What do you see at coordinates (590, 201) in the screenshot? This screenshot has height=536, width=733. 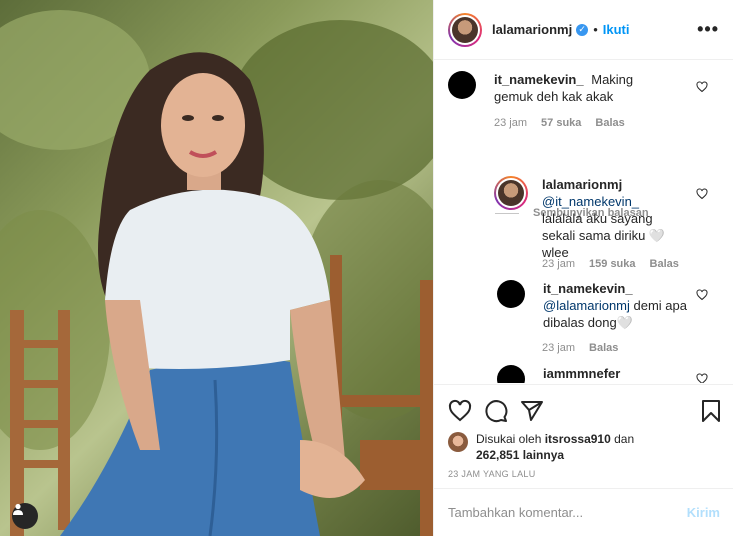 I see `reply-mention: @it_namekevin_` at bounding box center [590, 201].